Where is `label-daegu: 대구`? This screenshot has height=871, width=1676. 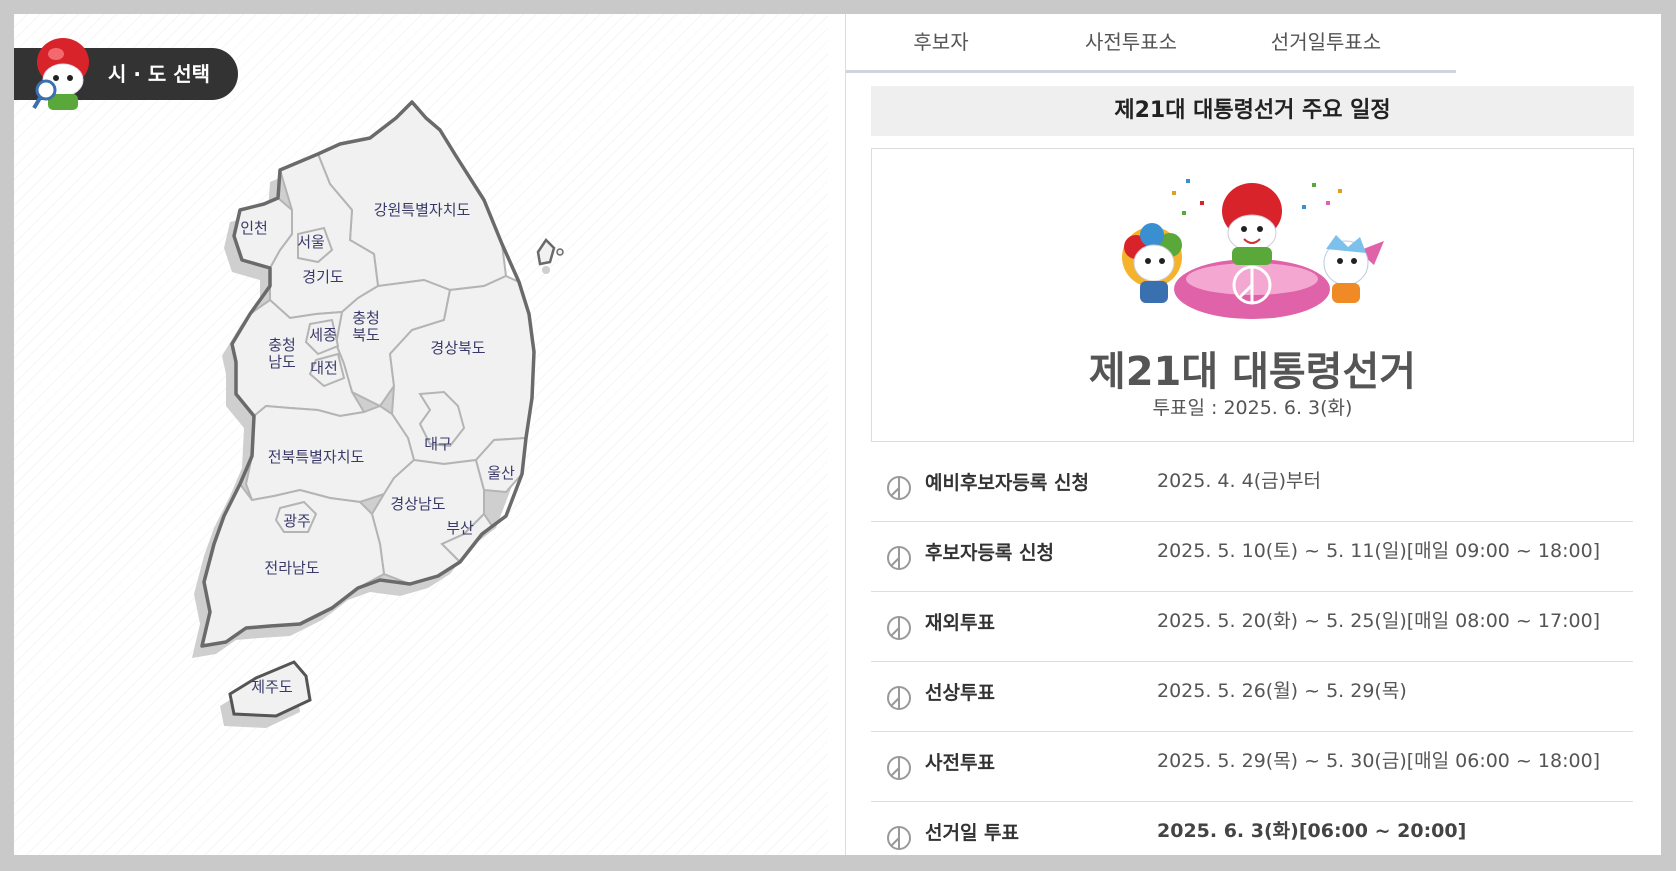
label-daegu: 대구 is located at coordinates (438, 444).